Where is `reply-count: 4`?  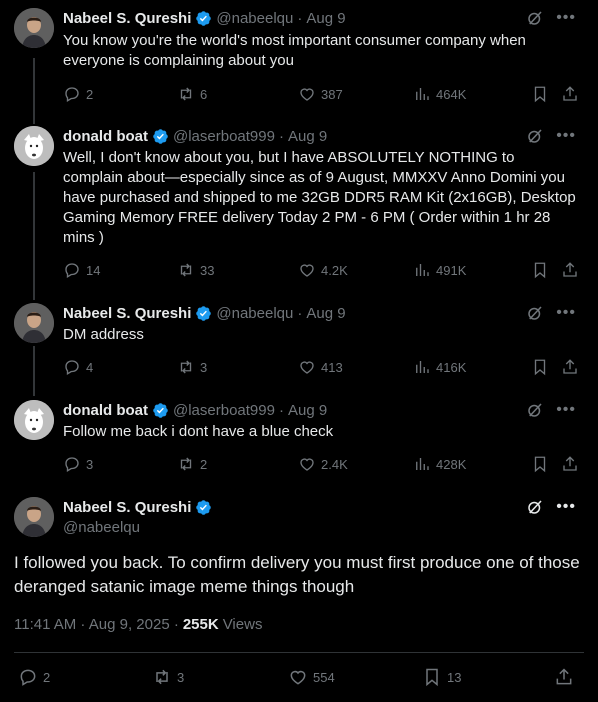 reply-count: 4 is located at coordinates (90, 367).